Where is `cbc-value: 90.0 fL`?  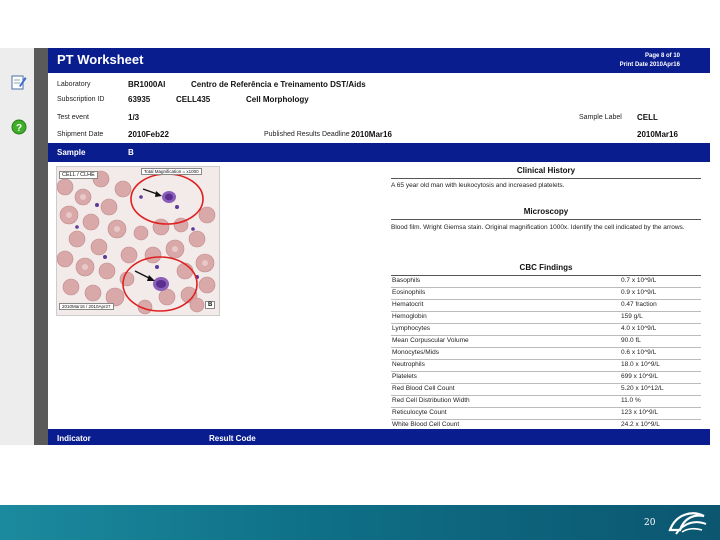
cbc-value: 90.0 fL is located at coordinates (631, 340).